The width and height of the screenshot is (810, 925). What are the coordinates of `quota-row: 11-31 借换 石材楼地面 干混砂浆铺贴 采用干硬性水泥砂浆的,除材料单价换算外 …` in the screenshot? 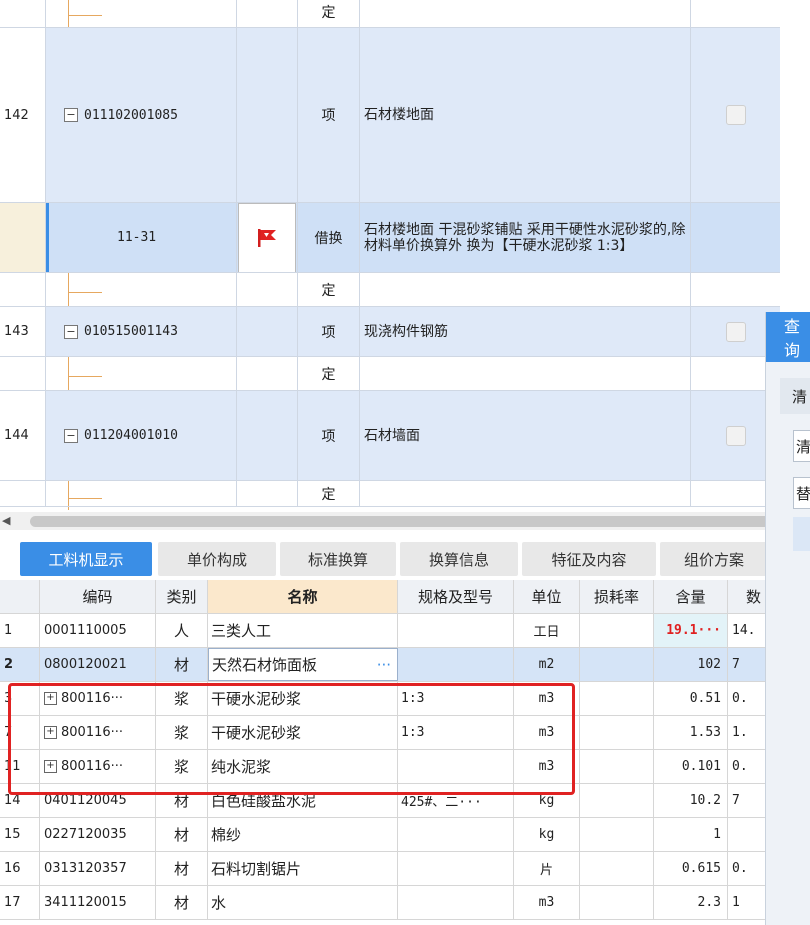 It's located at (390, 238).